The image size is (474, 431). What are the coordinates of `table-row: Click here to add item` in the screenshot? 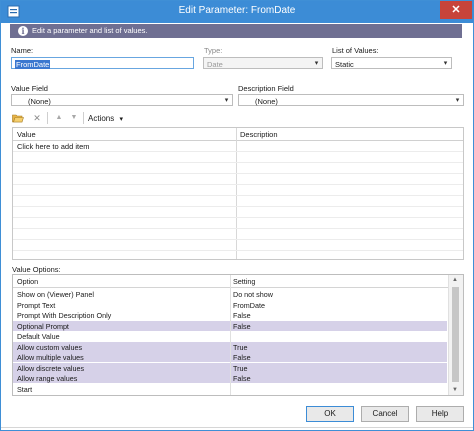 It's located at (238, 146).